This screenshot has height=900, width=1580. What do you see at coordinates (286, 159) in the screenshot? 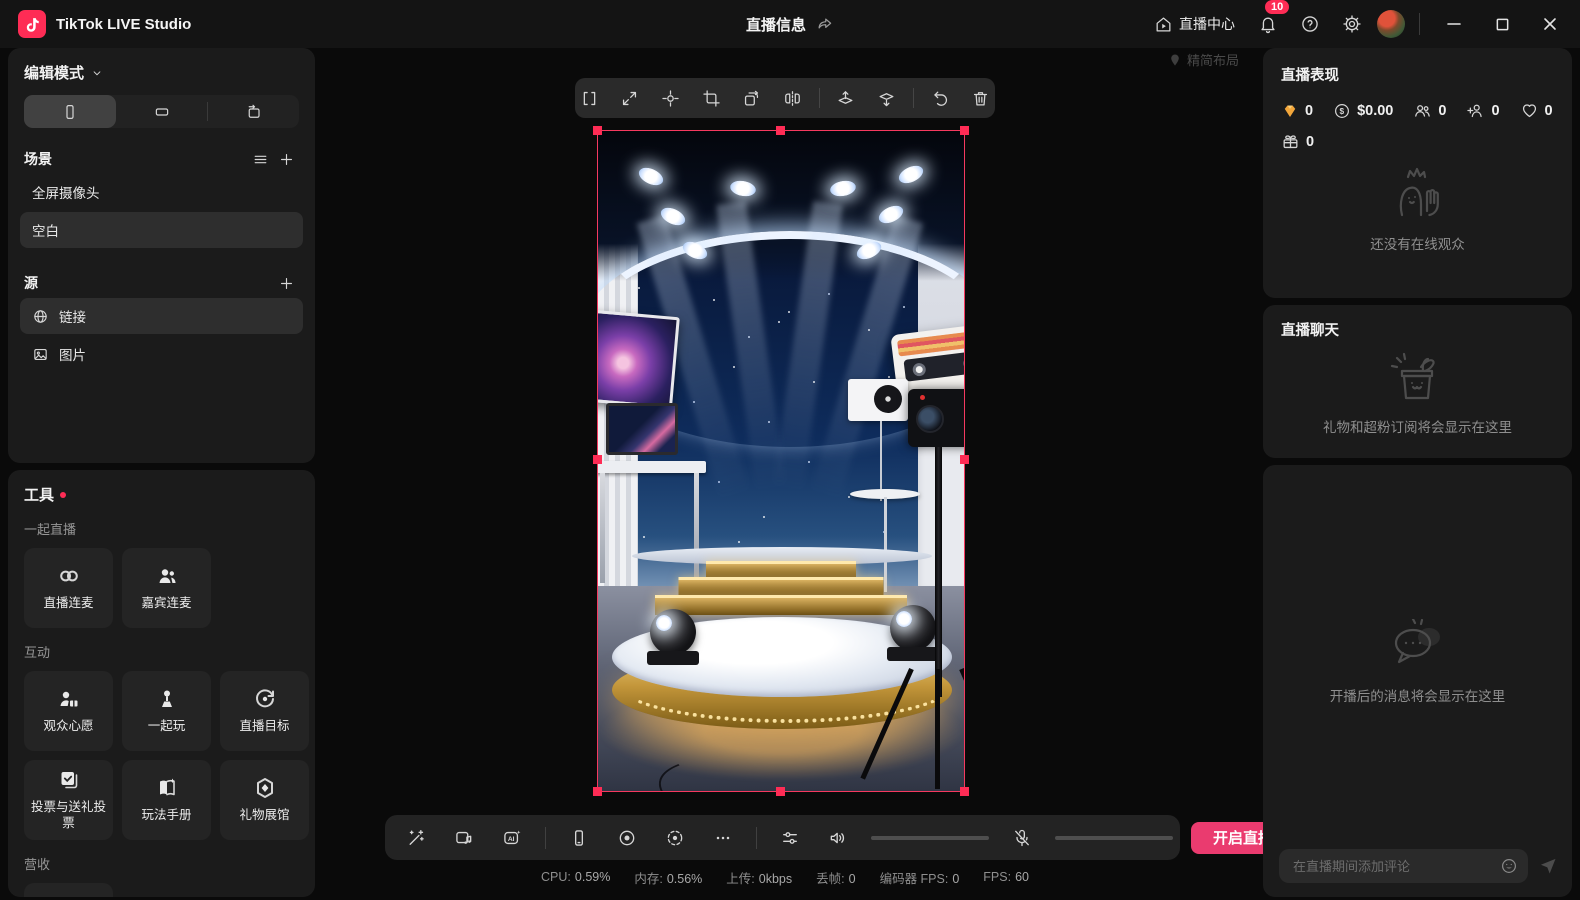
I see `add-scene-button` at bounding box center [286, 159].